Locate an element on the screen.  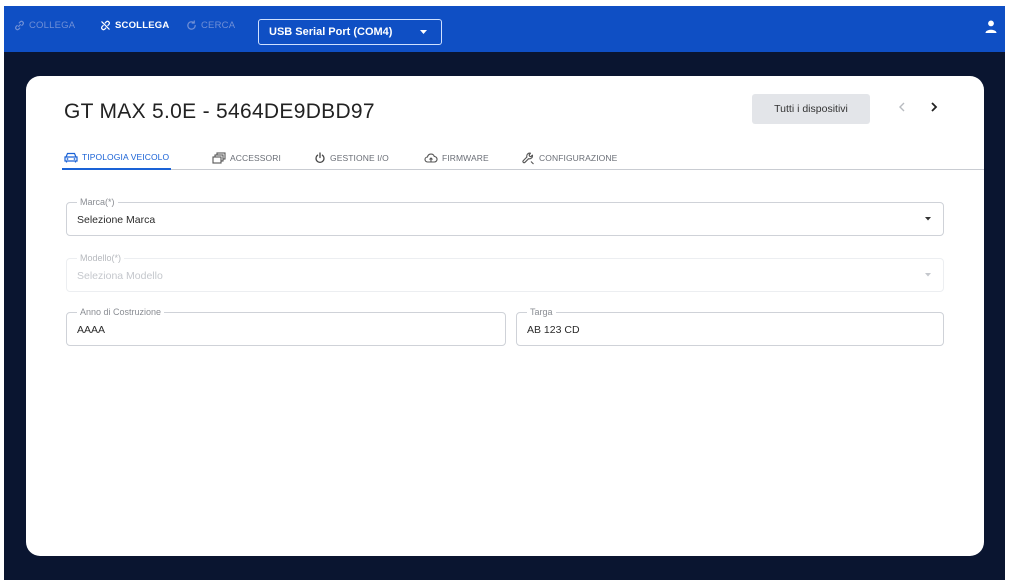
wrench-icon is located at coordinates (528, 158).